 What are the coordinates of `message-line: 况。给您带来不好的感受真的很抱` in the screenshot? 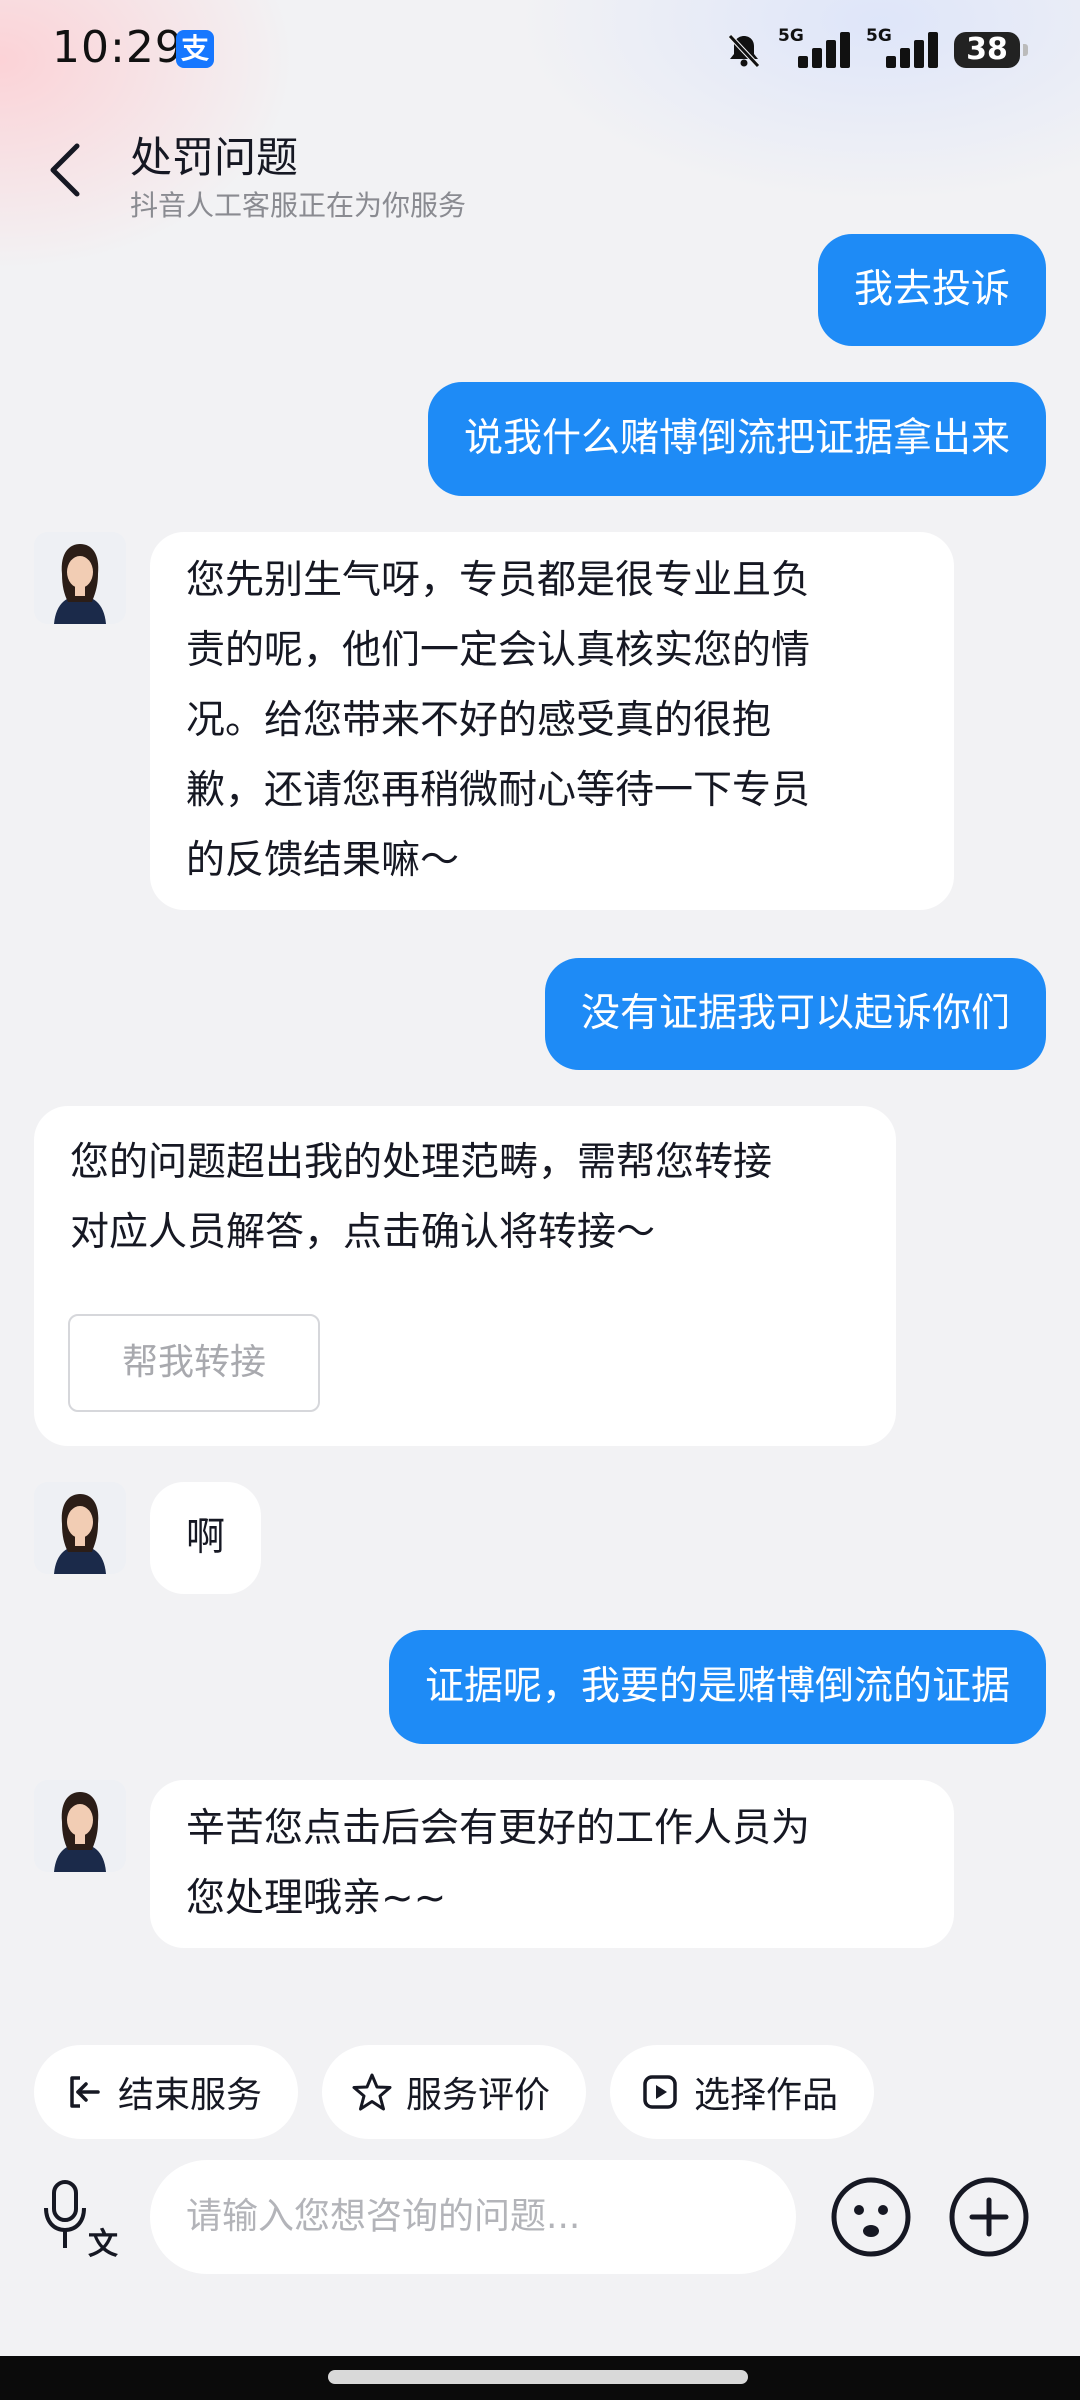 It's located at (479, 720).